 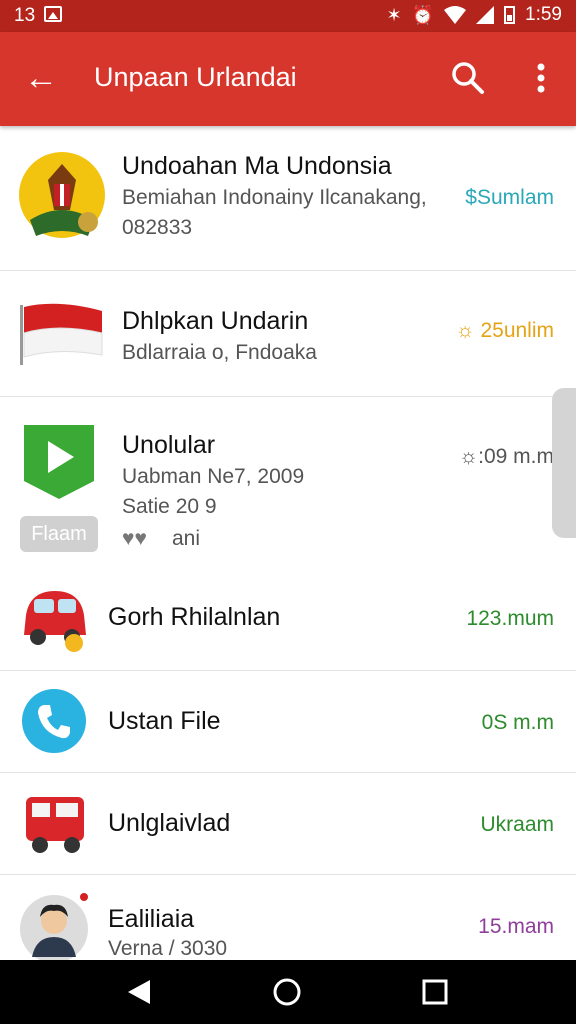 I want to click on recents-square-icon, so click(x=435, y=992).